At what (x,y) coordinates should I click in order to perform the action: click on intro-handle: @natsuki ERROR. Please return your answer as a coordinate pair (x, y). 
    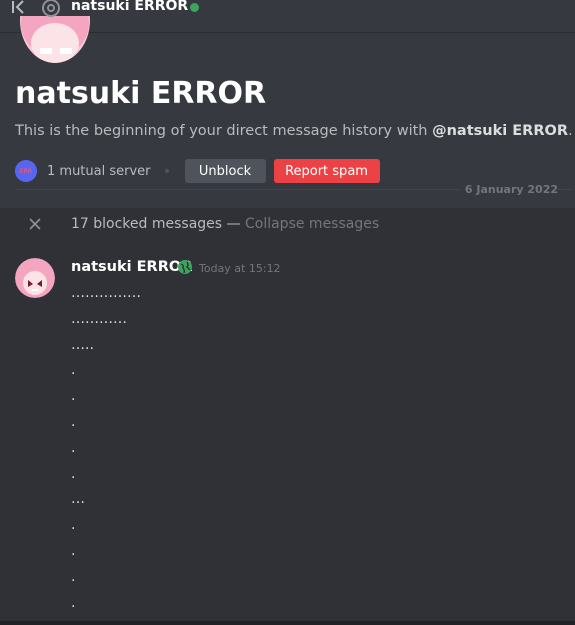
    Looking at the image, I should click on (500, 131).